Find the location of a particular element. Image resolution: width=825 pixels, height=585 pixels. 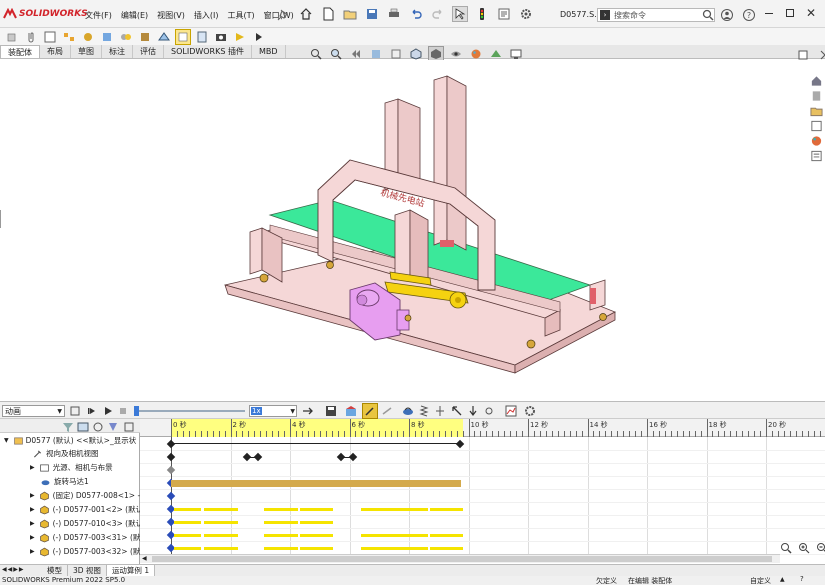

results-plot-icon is located at coordinates (511, 411).